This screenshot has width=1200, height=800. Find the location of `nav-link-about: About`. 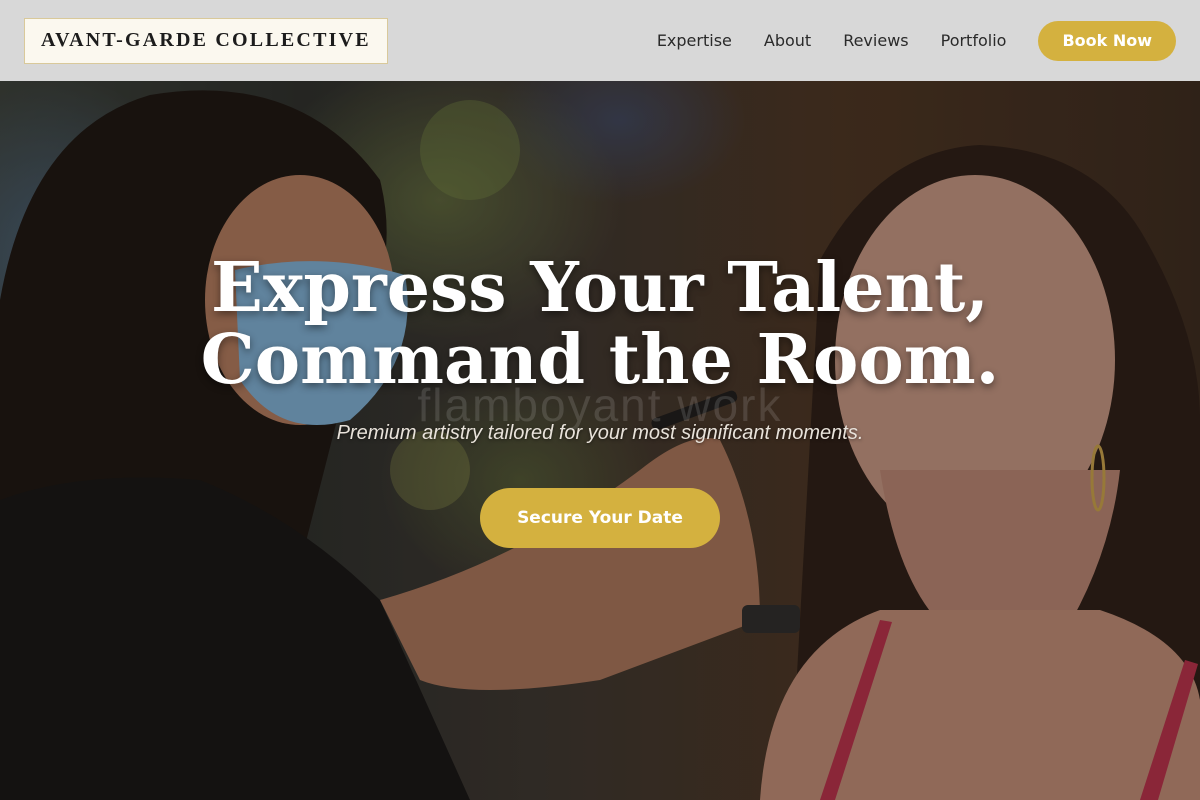

nav-link-about: About is located at coordinates (787, 40).